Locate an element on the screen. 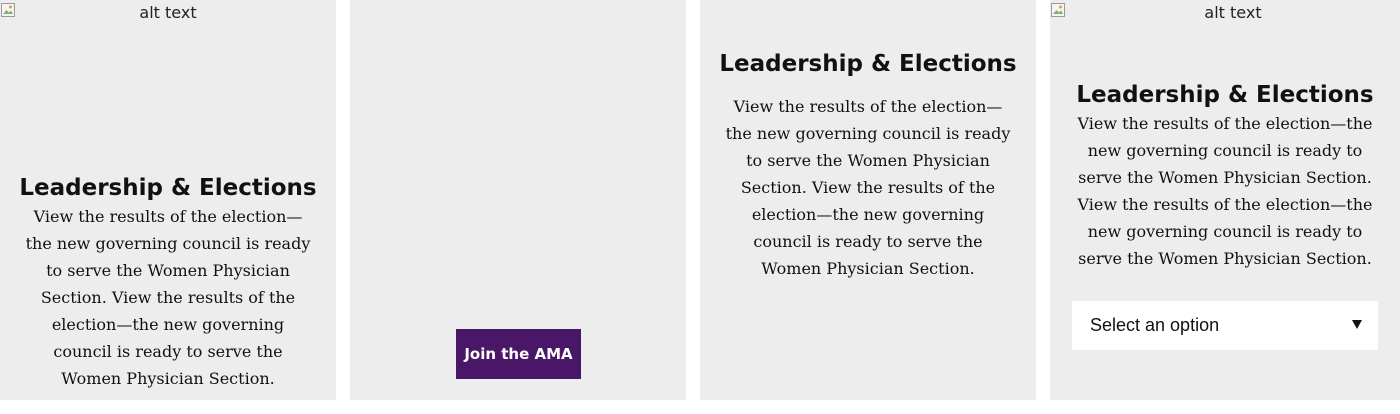 Image resolution: width=1400 pixels, height=414 pixels. option-select: Select an option is located at coordinates (1225, 325).